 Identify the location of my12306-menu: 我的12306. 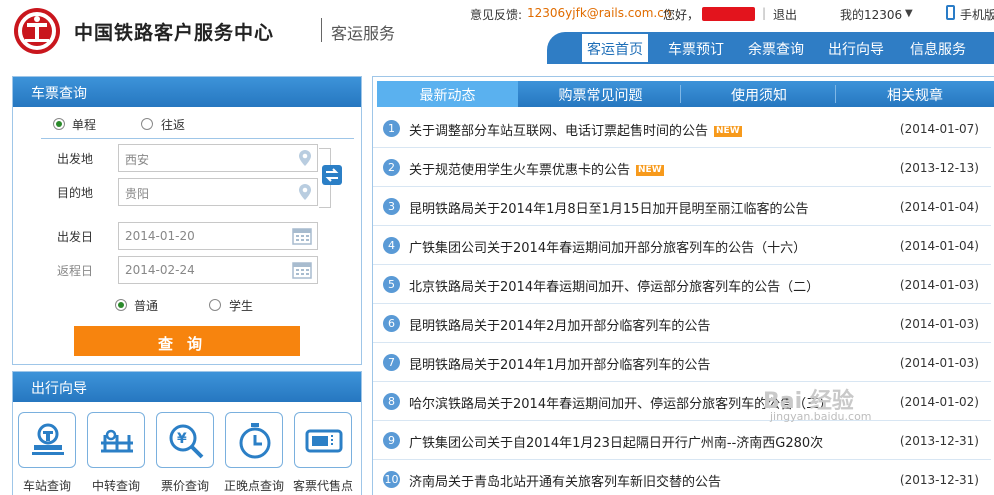
(871, 14).